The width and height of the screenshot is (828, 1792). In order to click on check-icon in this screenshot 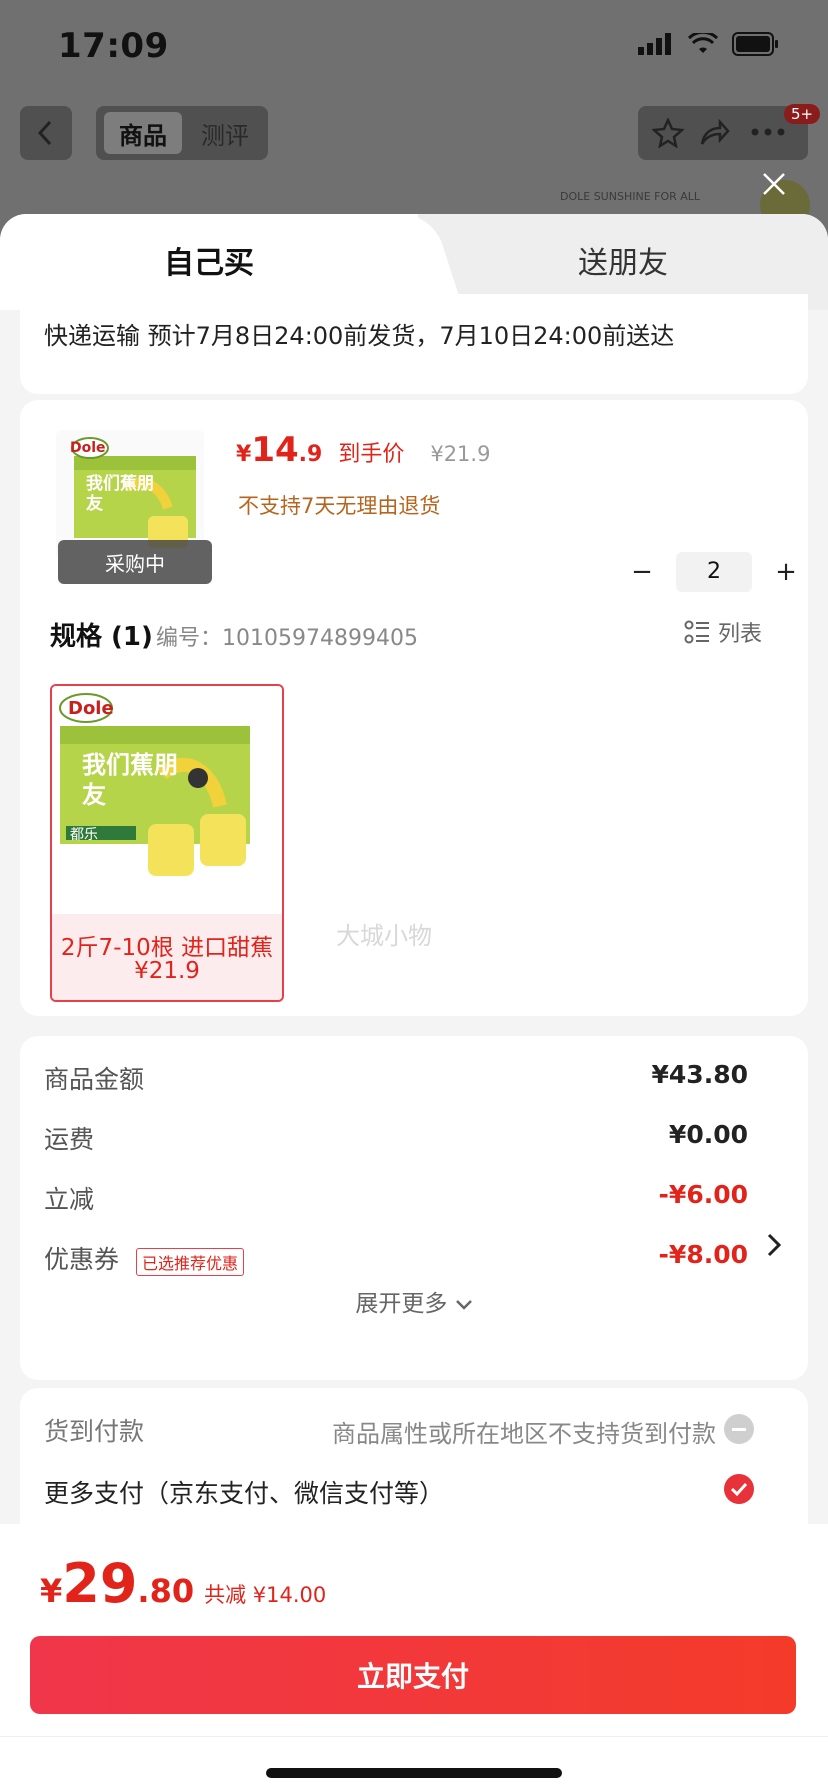, I will do `click(739, 1489)`.